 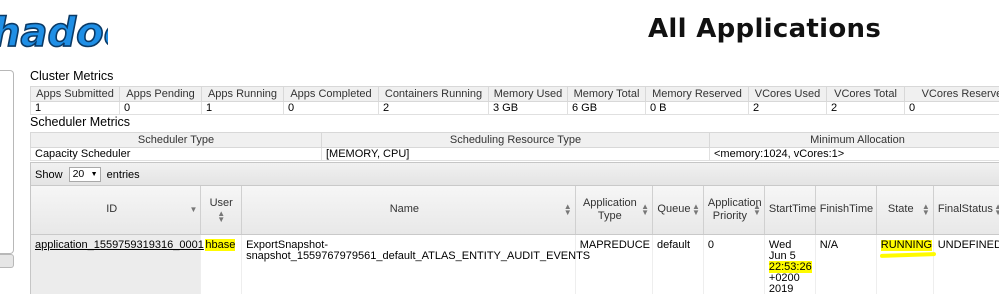 I want to click on column-header-priority: Application Priority ▲ ▼, so click(x=734, y=210).